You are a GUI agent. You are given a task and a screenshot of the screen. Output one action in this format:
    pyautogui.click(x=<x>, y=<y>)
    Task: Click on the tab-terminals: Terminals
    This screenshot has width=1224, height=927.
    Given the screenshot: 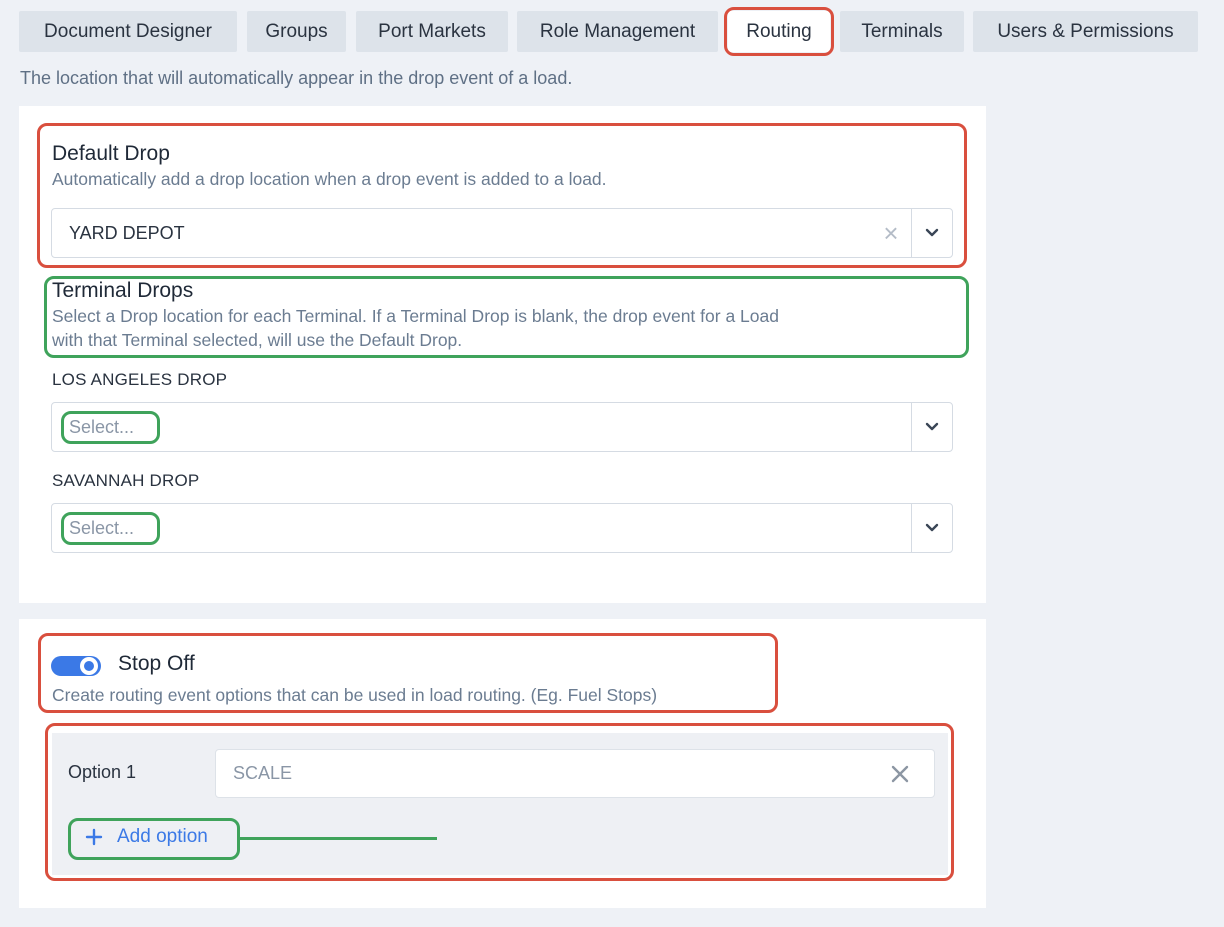 What is the action you would take?
    pyautogui.click(x=902, y=31)
    